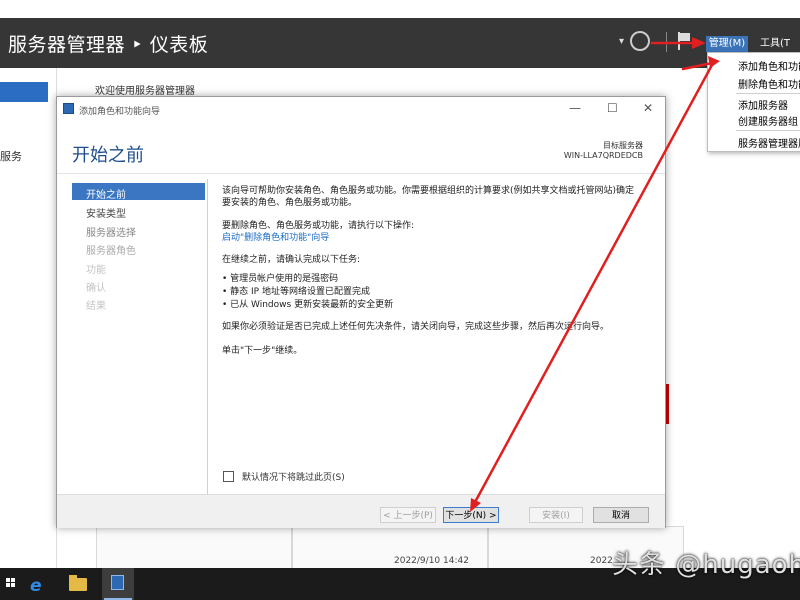 The image size is (800, 600). What do you see at coordinates (621, 515) in the screenshot?
I see `cancel-button: 取消` at bounding box center [621, 515].